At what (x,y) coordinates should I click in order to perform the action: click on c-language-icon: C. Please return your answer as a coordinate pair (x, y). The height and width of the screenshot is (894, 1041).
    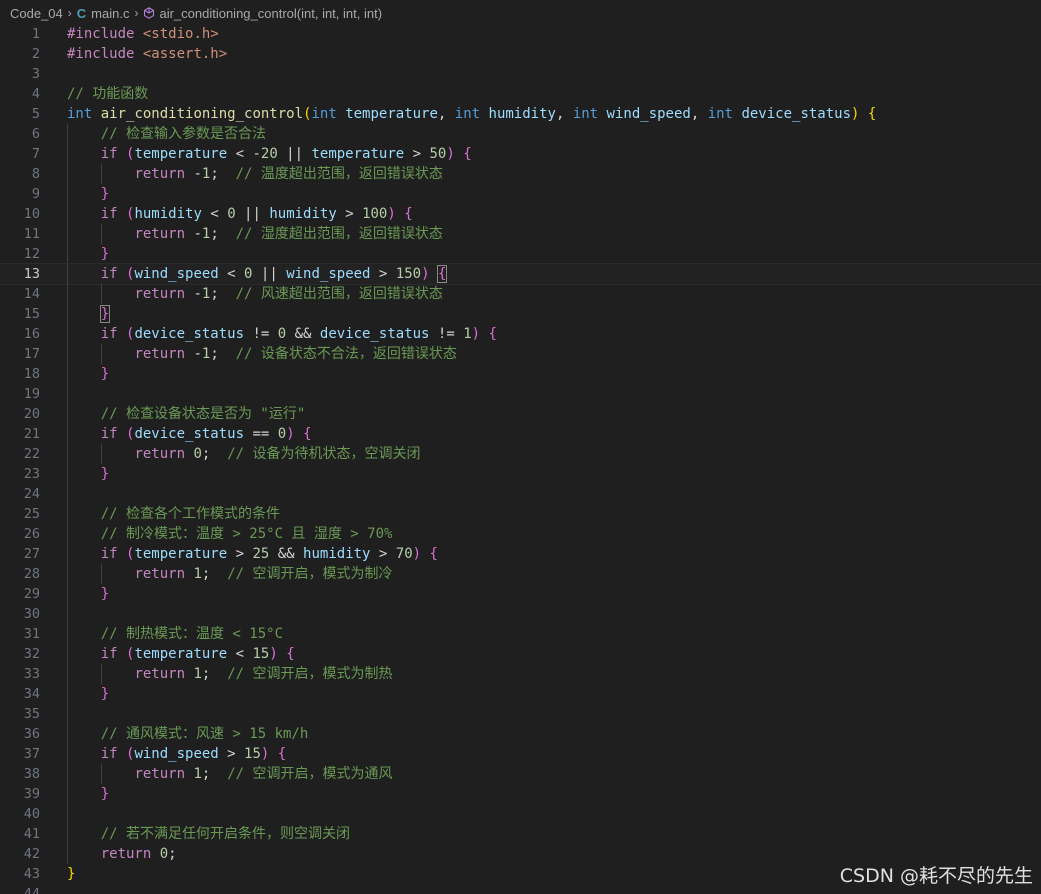
    Looking at the image, I should click on (81, 13).